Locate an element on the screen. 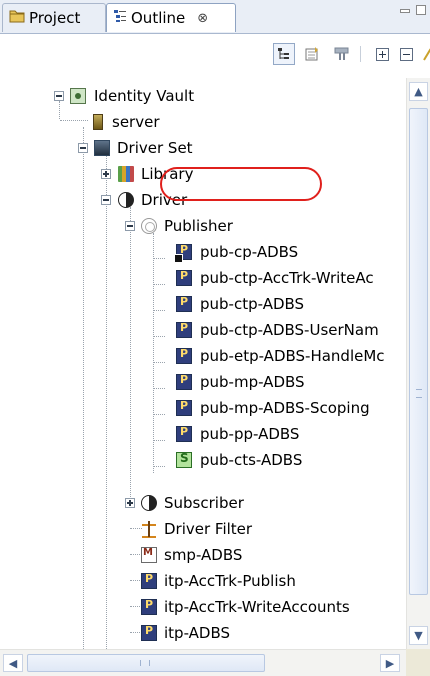 The width and height of the screenshot is (430, 676). tree-node-label: itp-ADBS is located at coordinates (197, 633).